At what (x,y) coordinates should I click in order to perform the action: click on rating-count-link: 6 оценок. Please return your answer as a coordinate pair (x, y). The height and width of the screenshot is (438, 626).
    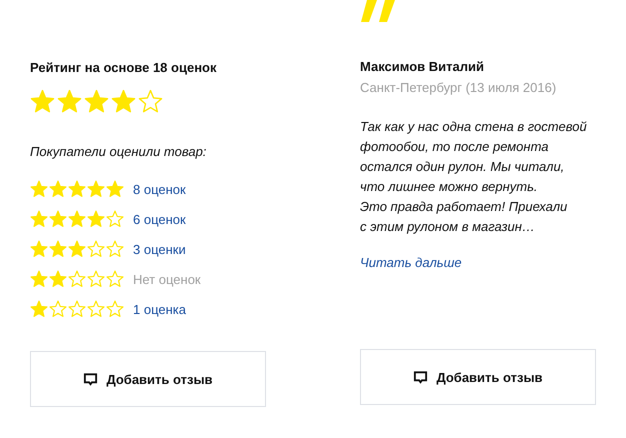
    Looking at the image, I should click on (159, 219).